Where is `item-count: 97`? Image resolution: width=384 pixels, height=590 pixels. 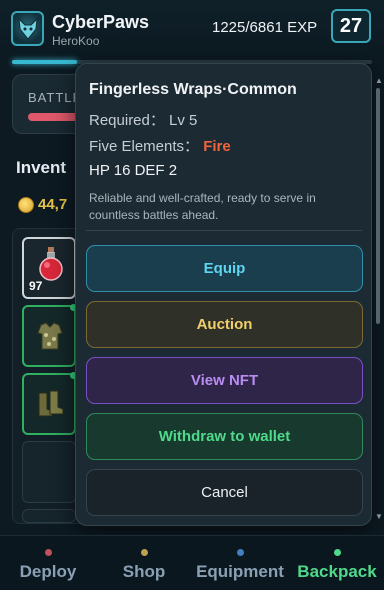 item-count: 97 is located at coordinates (36, 286).